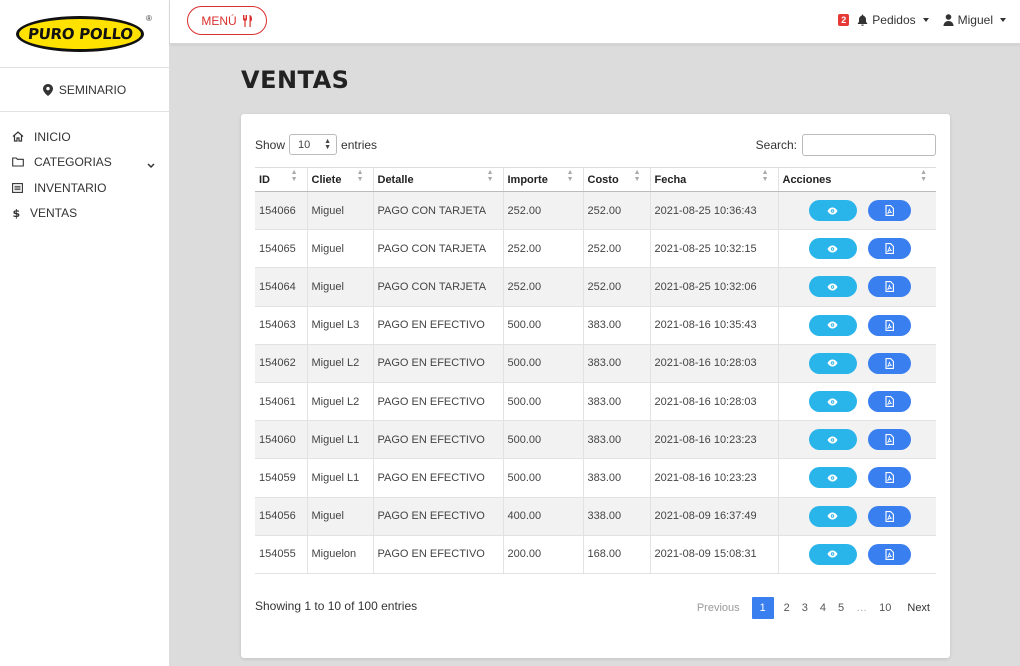 Image resolution: width=1020 pixels, height=666 pixels. What do you see at coordinates (925, 20) in the screenshot?
I see `caret-down-icon` at bounding box center [925, 20].